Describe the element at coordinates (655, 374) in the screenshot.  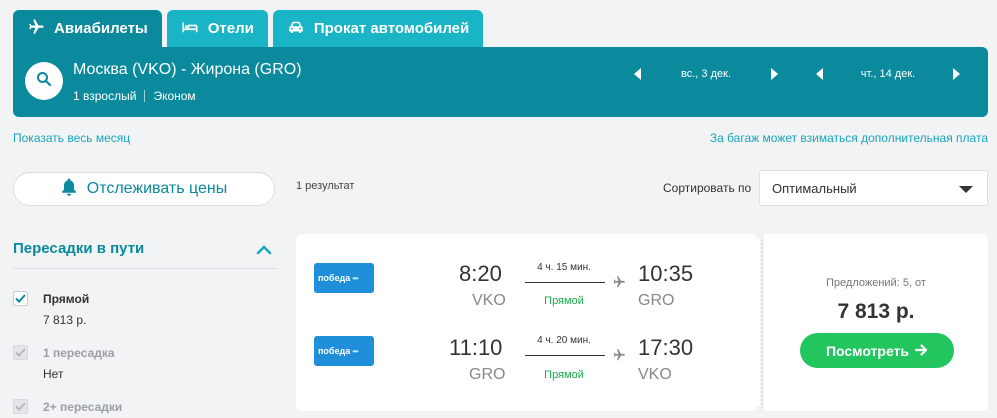
I see `arrival-airport: VKO` at that location.